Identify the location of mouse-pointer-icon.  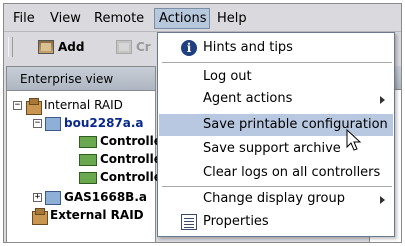
(354, 140).